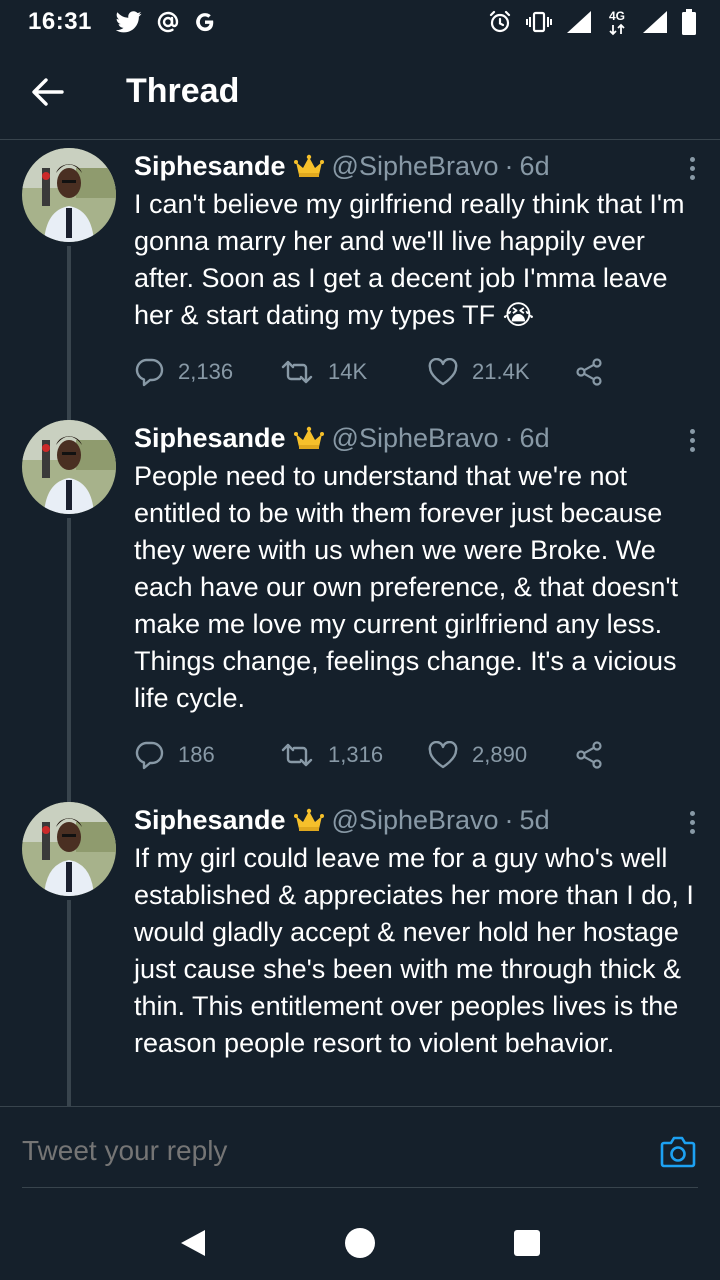 This screenshot has height=1280, width=720. I want to click on app-header: Thread, so click(360, 92).